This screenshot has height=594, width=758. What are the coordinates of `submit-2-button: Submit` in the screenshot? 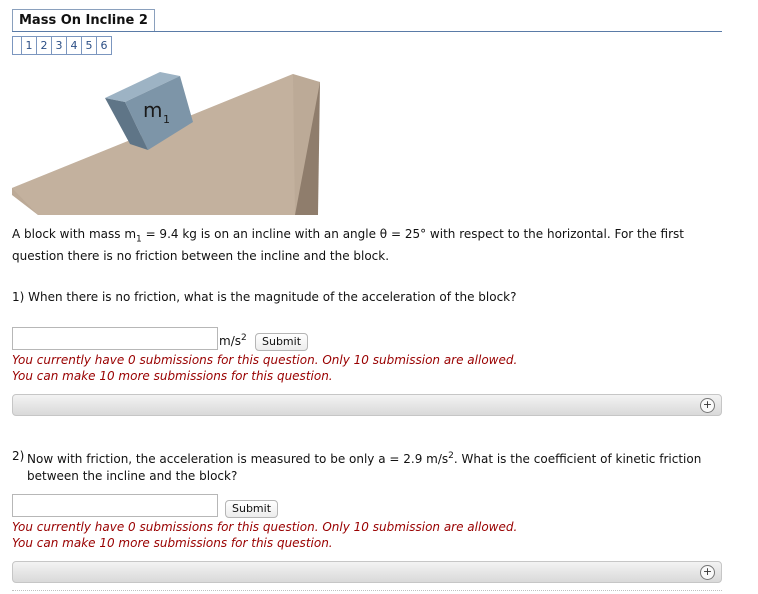 It's located at (252, 509).